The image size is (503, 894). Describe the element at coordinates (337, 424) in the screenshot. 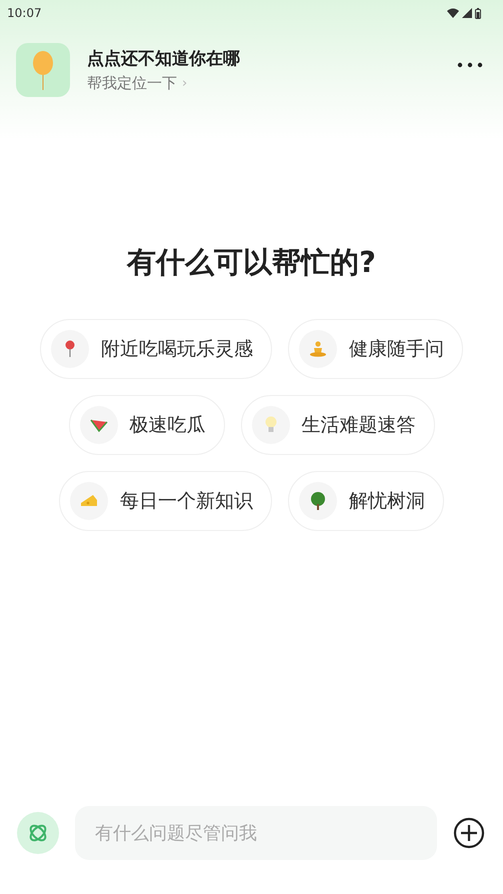

I see `suggestion-chip: 生活难题速答` at that location.